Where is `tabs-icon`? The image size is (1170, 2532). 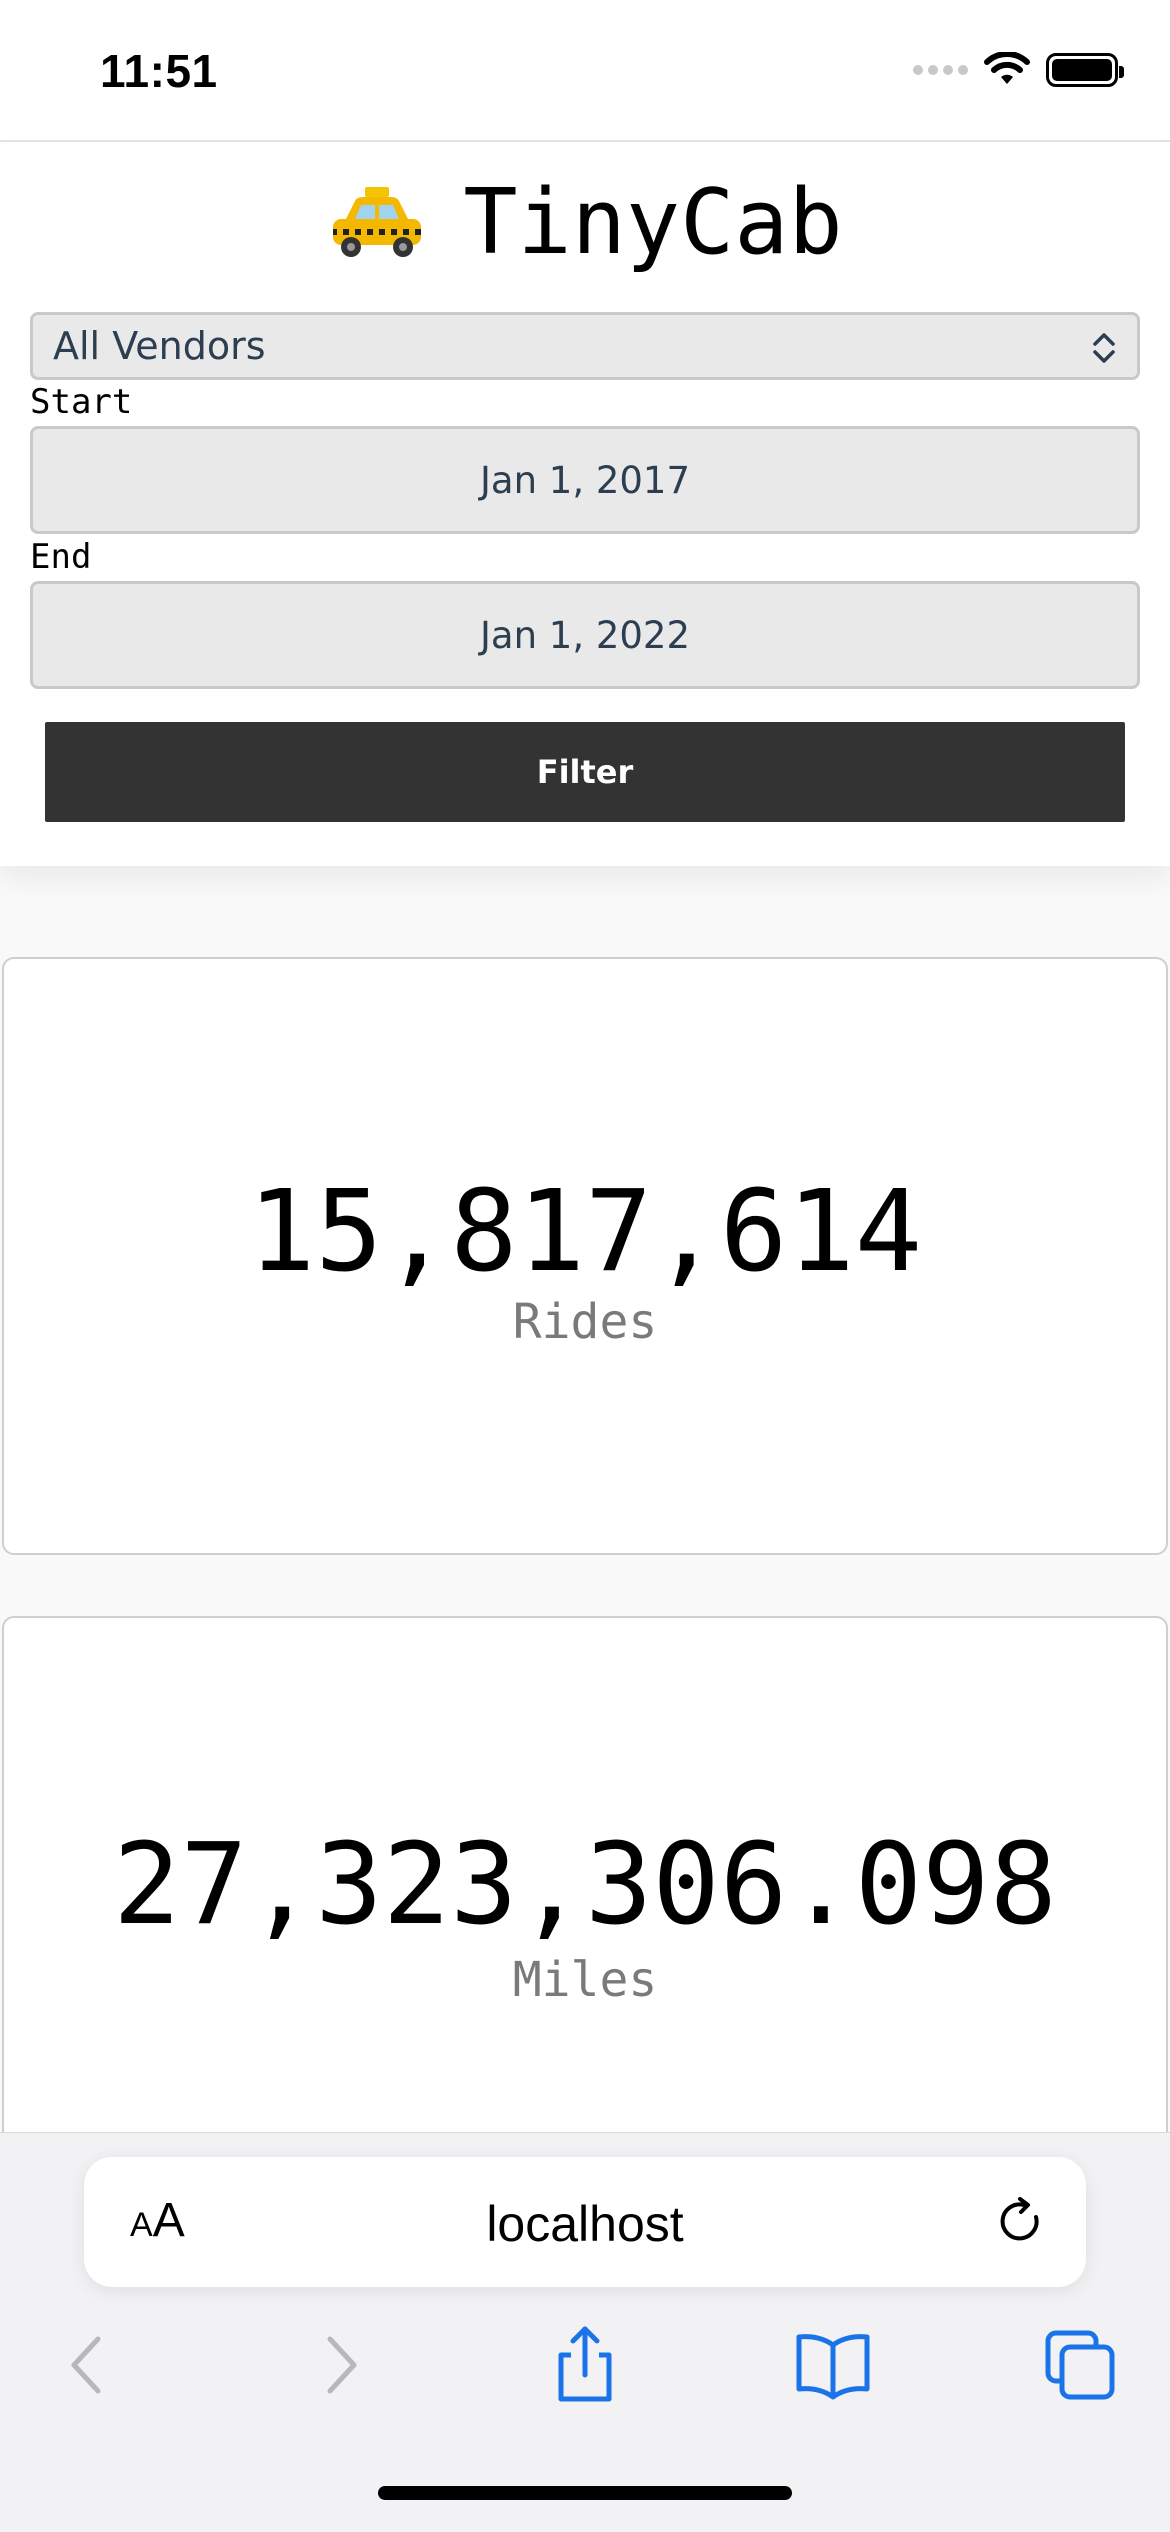
tabs-icon is located at coordinates (1080, 2365).